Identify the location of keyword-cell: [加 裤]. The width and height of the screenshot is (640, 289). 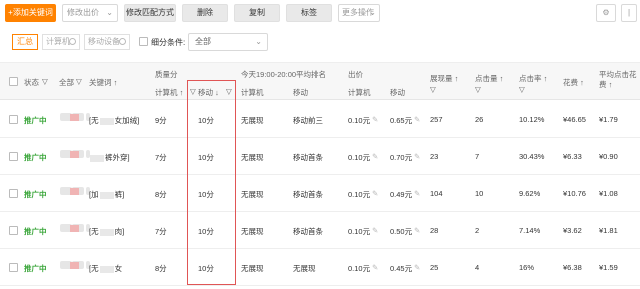
(106, 194).